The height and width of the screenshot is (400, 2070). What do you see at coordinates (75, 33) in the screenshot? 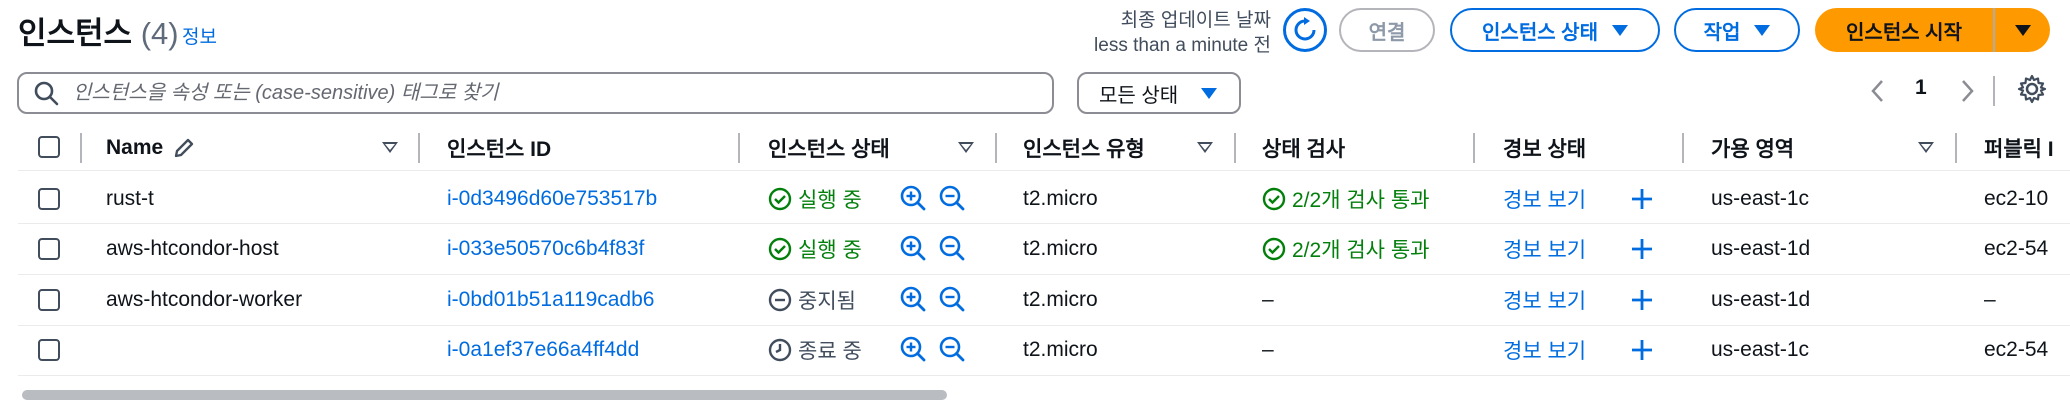
I see `page-title-text: 인스턴스` at bounding box center [75, 33].